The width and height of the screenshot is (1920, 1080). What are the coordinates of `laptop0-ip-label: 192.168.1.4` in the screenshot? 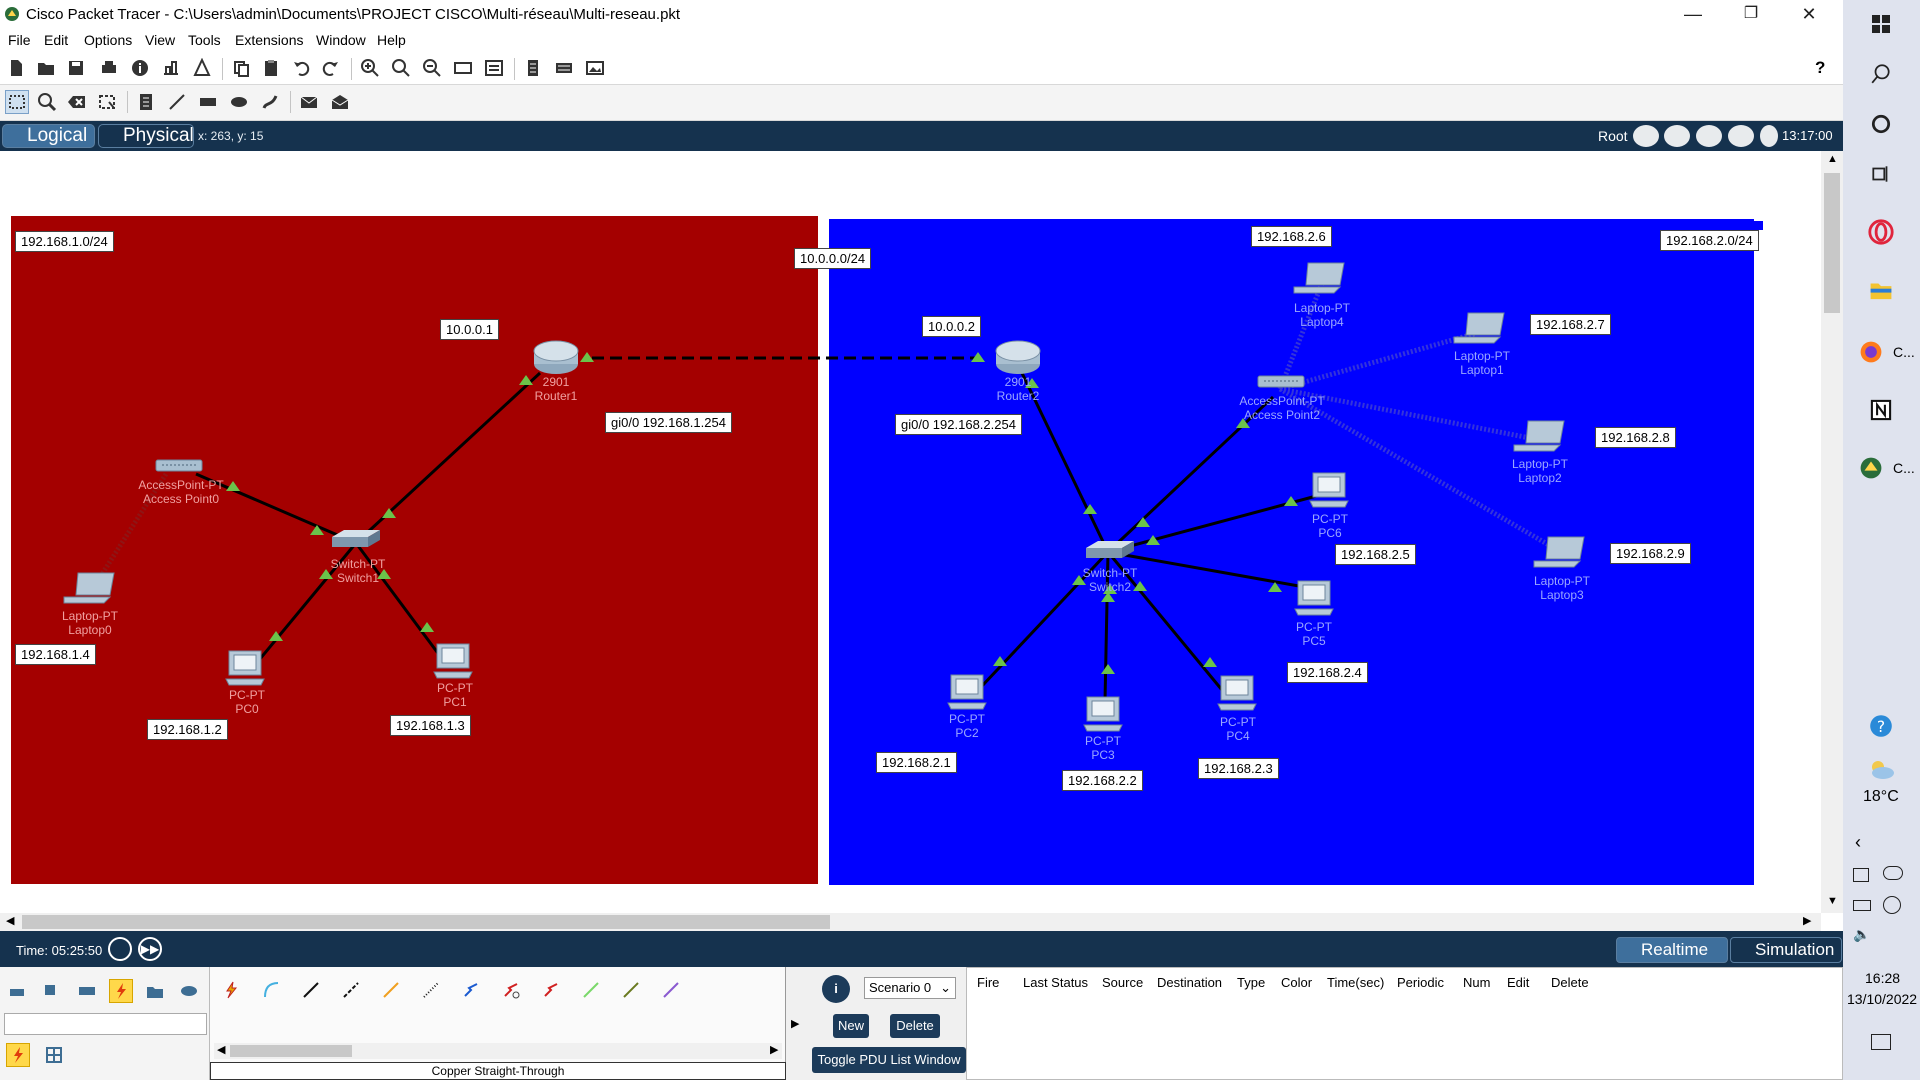 It's located at (55, 654).